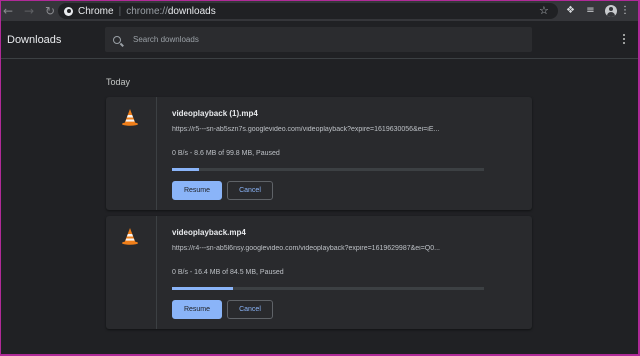  I want to click on reload-icon: ↻, so click(50, 11).